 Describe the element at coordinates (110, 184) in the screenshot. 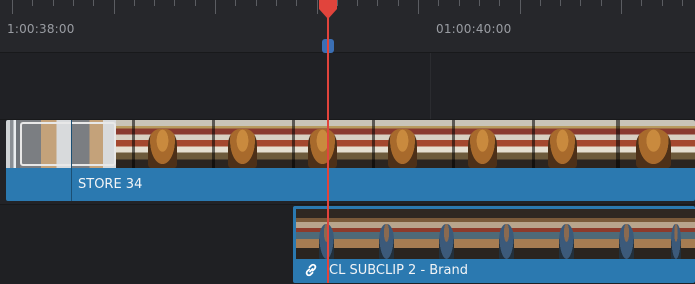

I see `clip-name-label: STORE 34` at that location.